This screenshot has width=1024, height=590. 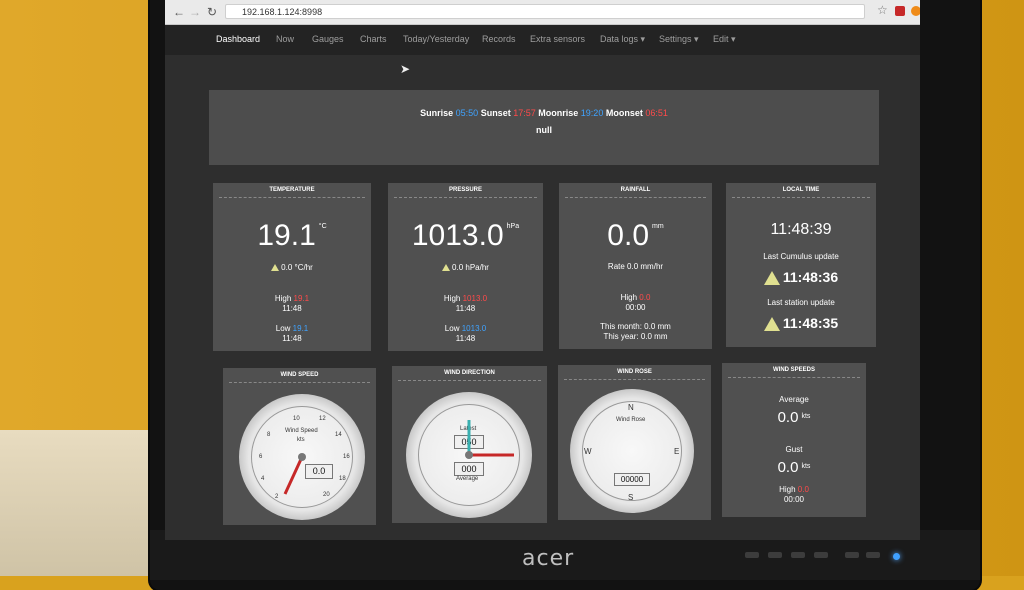 I want to click on last-cumulus-label: Last Cumulus update, so click(x=801, y=256).